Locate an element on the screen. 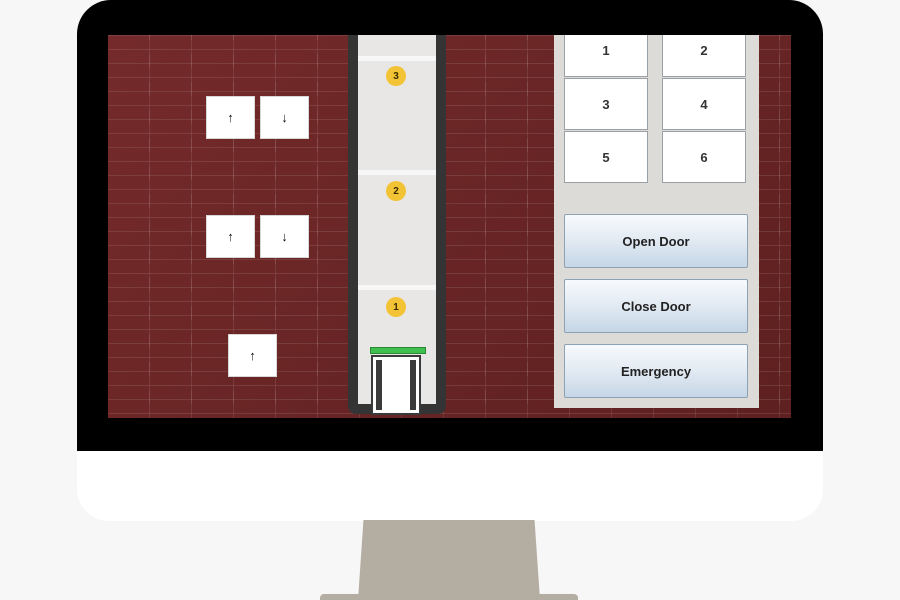 This screenshot has width=900, height=600. monitor-chin is located at coordinates (450, 486).